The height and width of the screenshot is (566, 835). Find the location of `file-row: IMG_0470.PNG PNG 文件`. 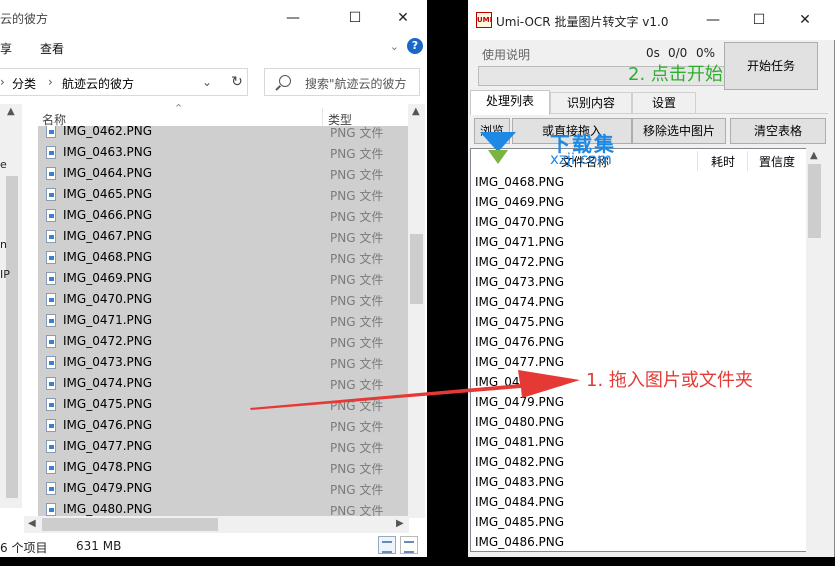

file-row: IMG_0470.PNG PNG 文件 is located at coordinates (223, 299).